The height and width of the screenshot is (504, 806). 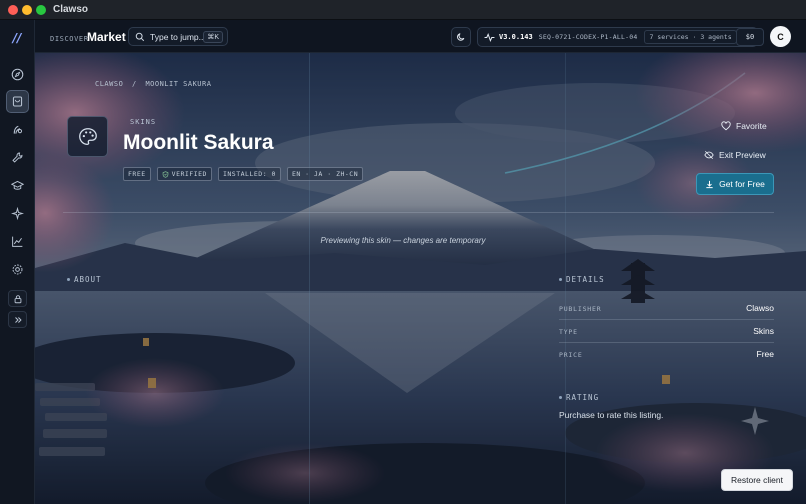 I want to click on credits-value: $0, so click(x=750, y=37).